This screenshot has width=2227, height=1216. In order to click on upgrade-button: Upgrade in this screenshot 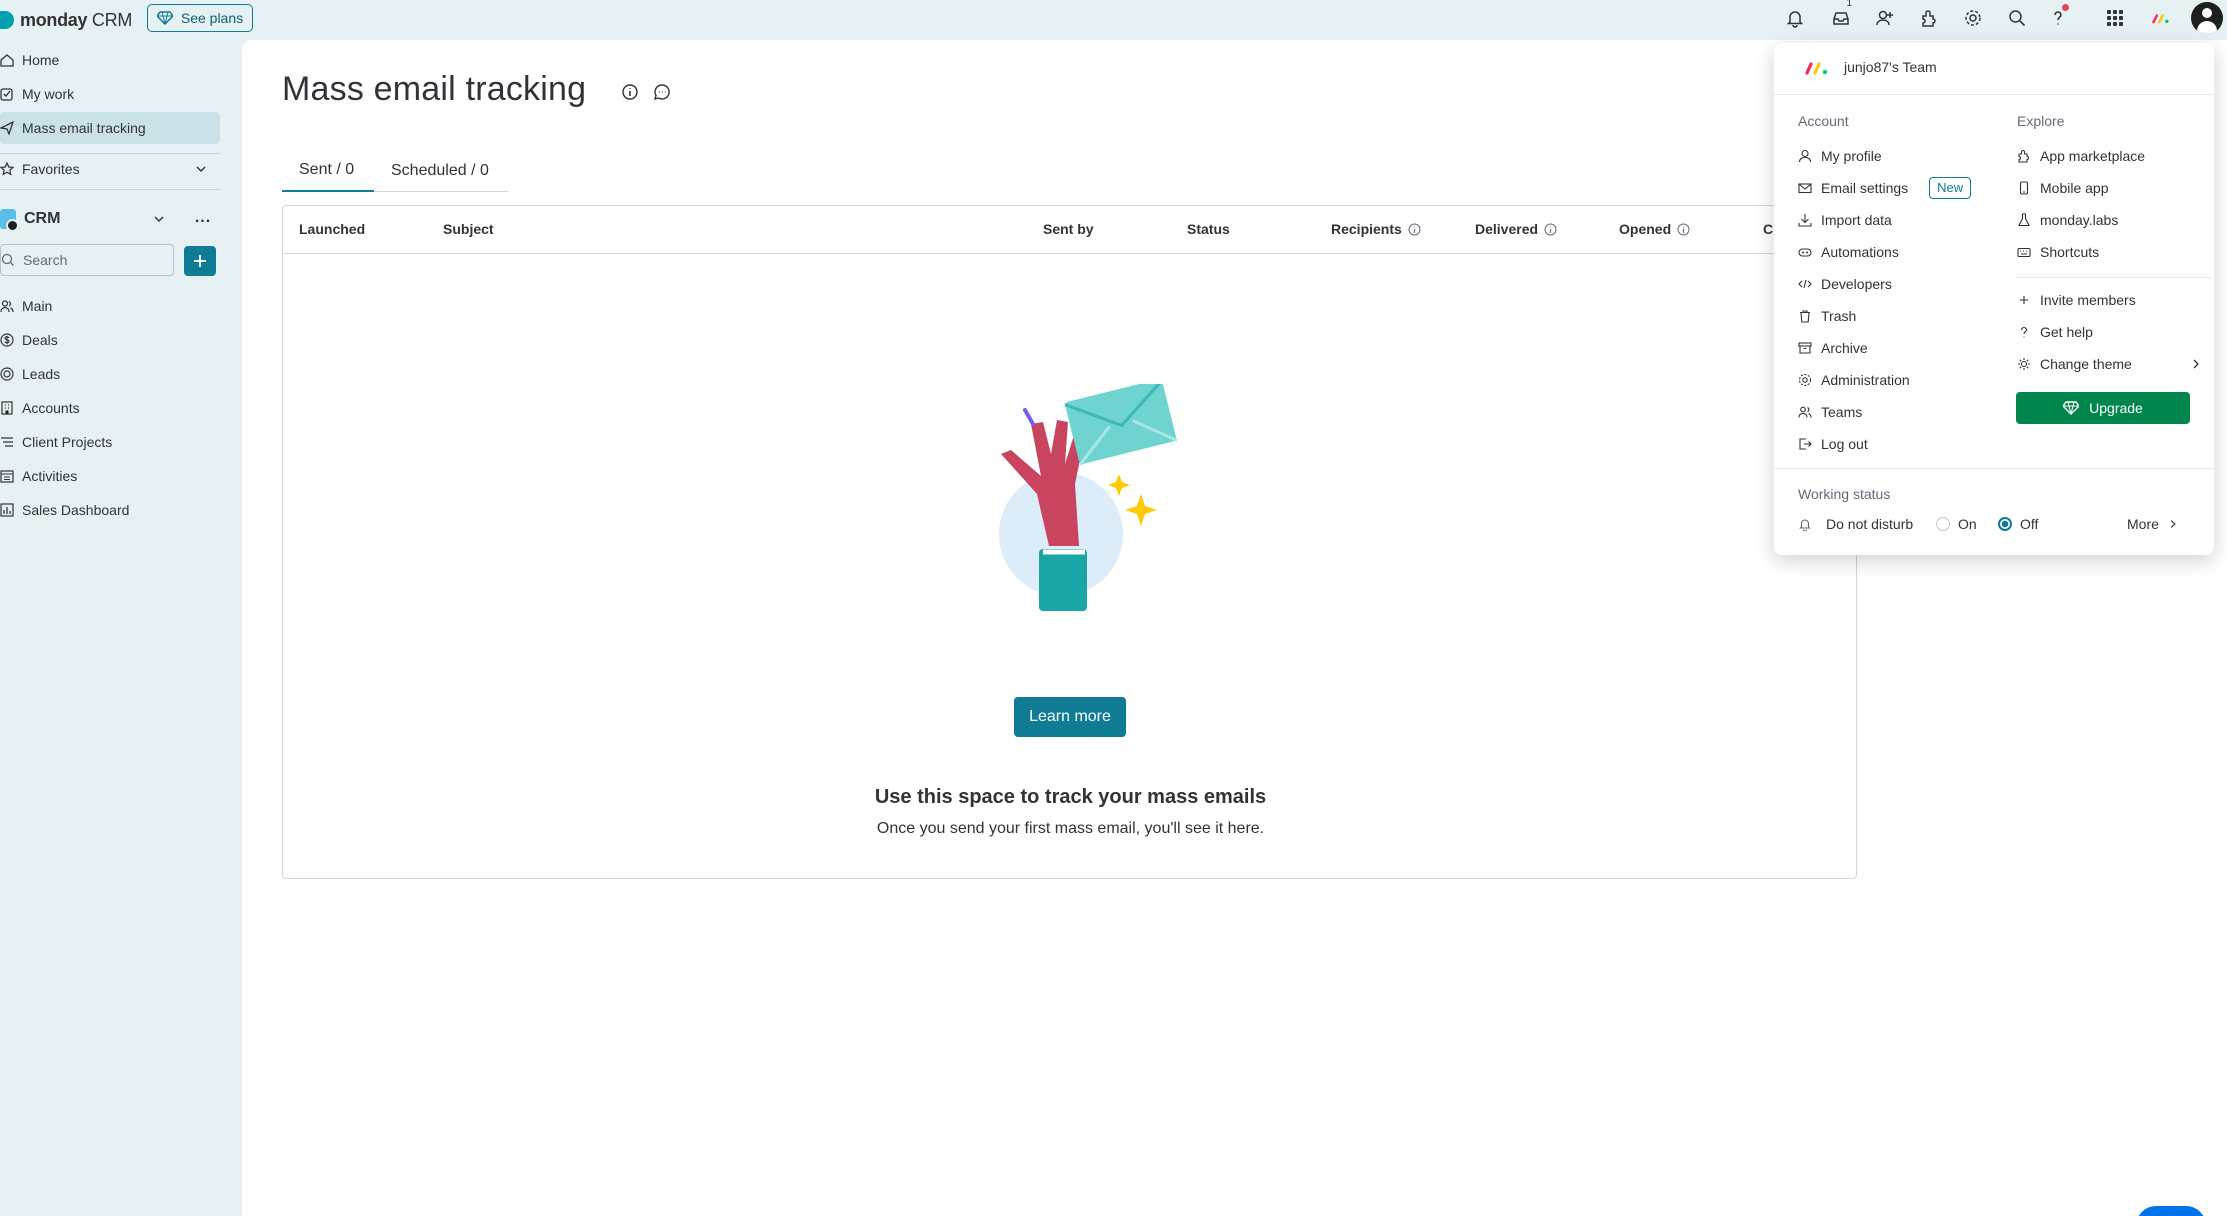, I will do `click(2103, 408)`.